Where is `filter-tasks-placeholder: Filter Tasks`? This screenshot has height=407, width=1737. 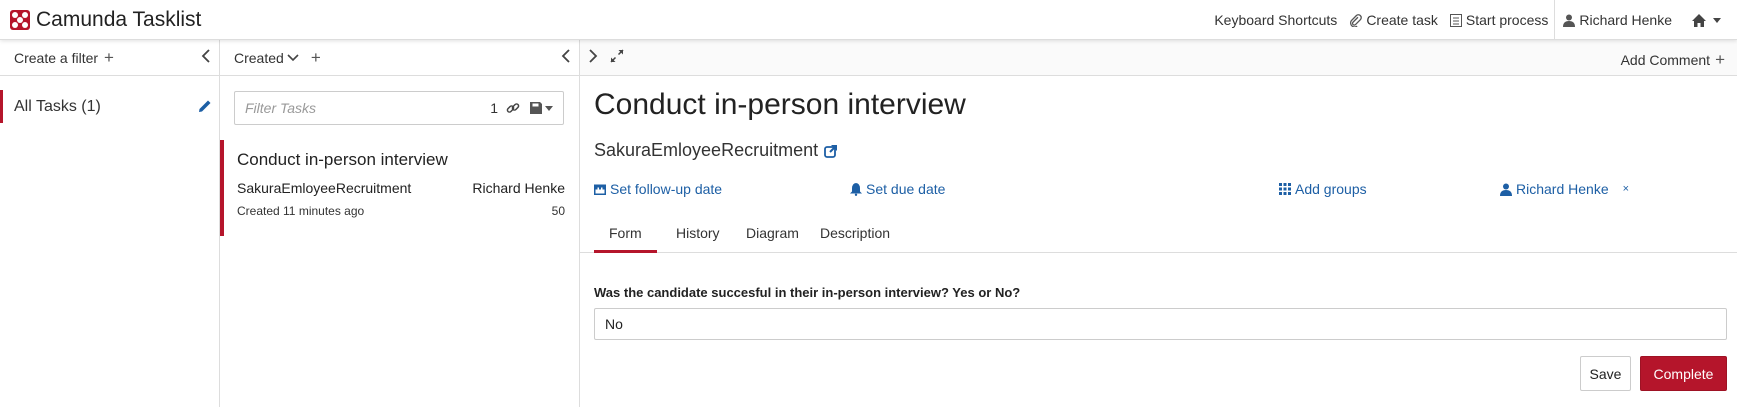
filter-tasks-placeholder: Filter Tasks is located at coordinates (281, 108).